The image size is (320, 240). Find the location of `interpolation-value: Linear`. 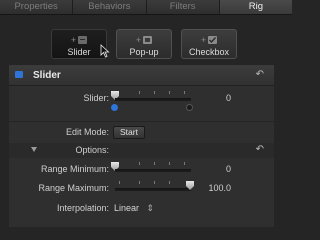

interpolation-value: Linear is located at coordinates (127, 208).